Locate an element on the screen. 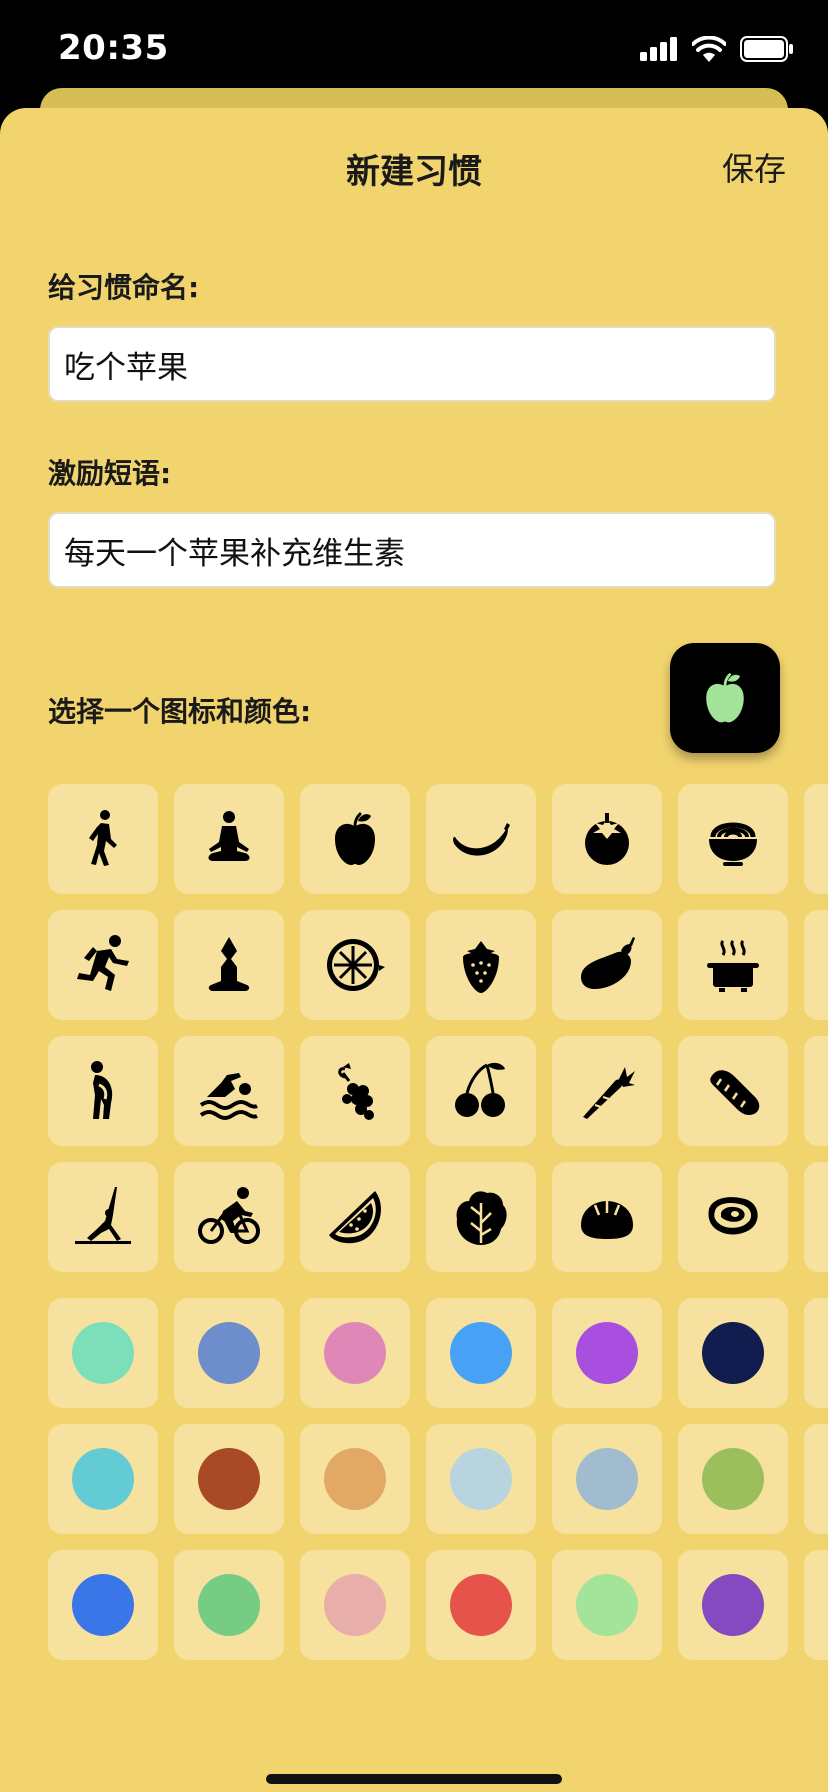  icon-option-lemon-slice is located at coordinates (355, 965).